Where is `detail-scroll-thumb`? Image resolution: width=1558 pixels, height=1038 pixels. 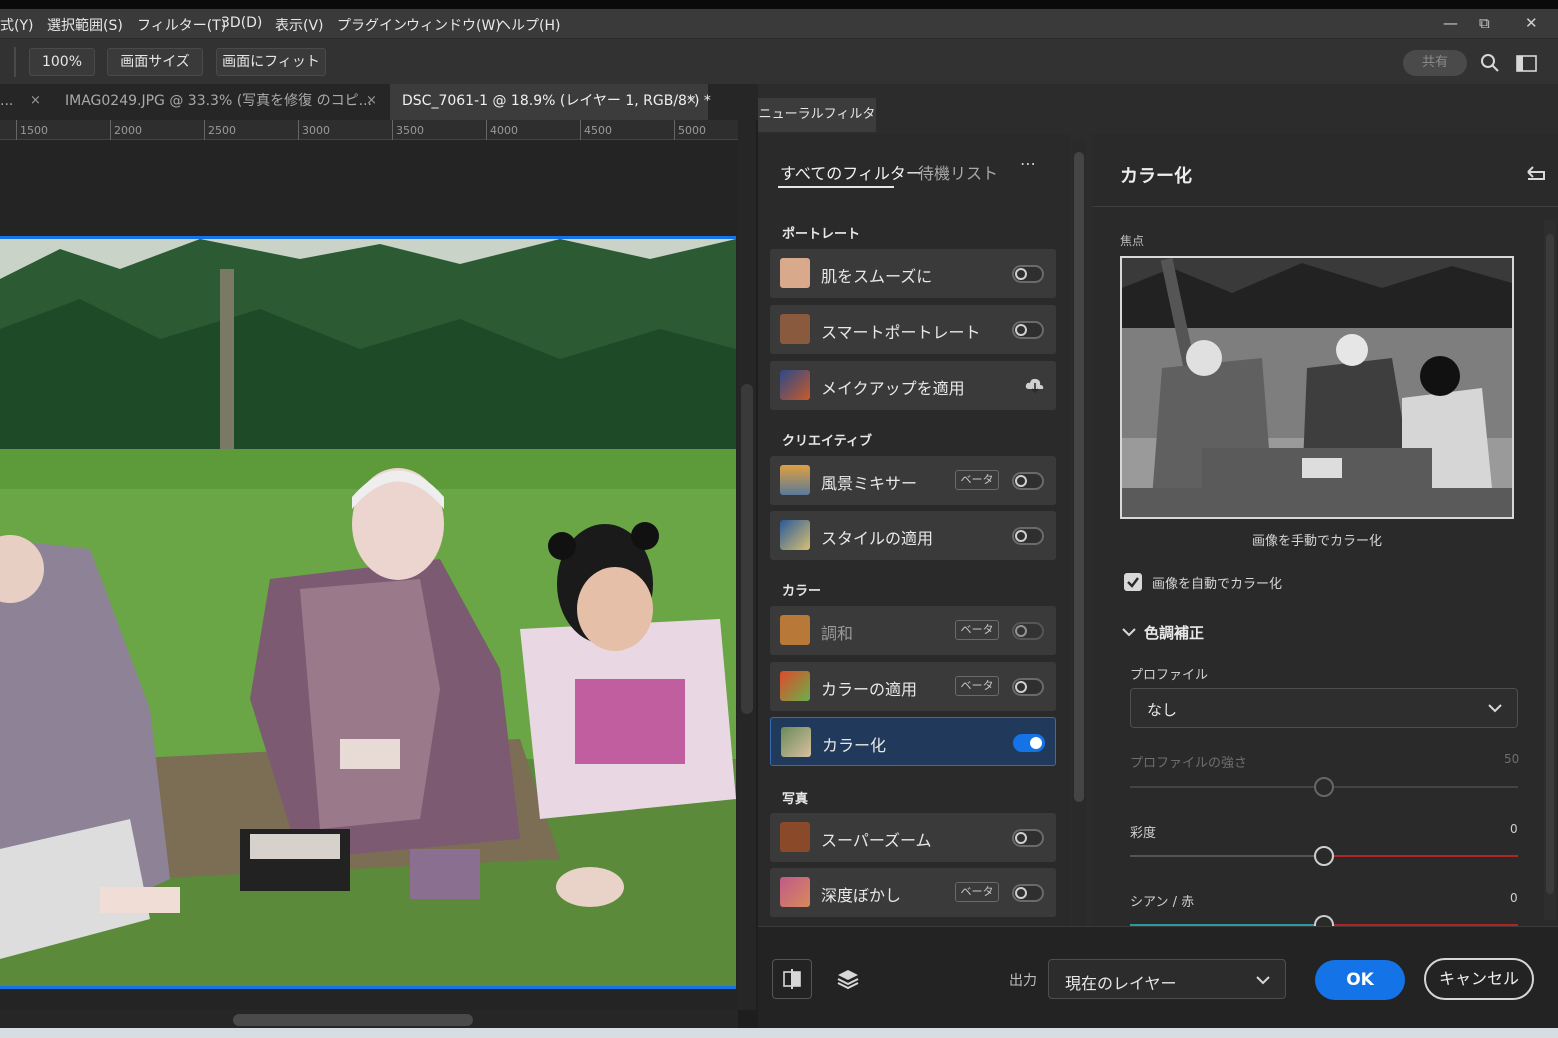
detail-scroll-thumb is located at coordinates (1550, 564).